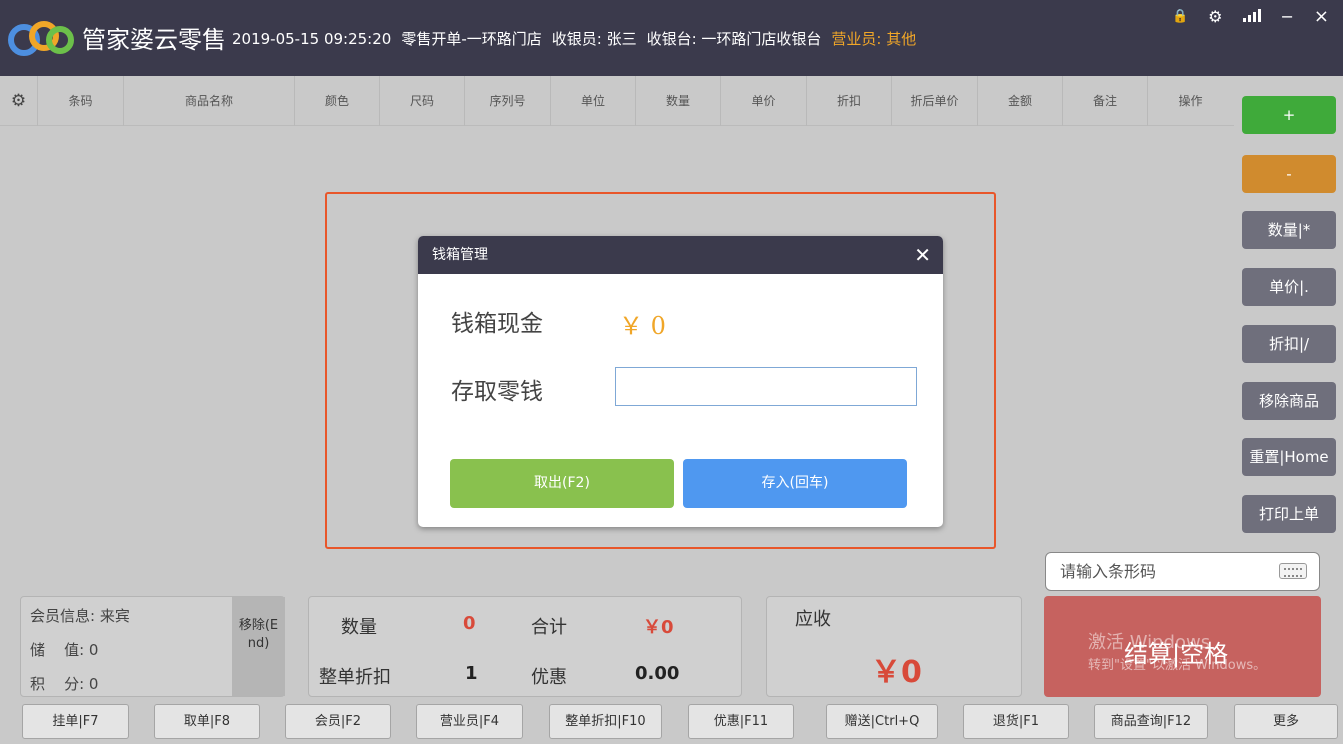 The image size is (1343, 744). I want to click on close-window-icon: ×, so click(1321, 16).